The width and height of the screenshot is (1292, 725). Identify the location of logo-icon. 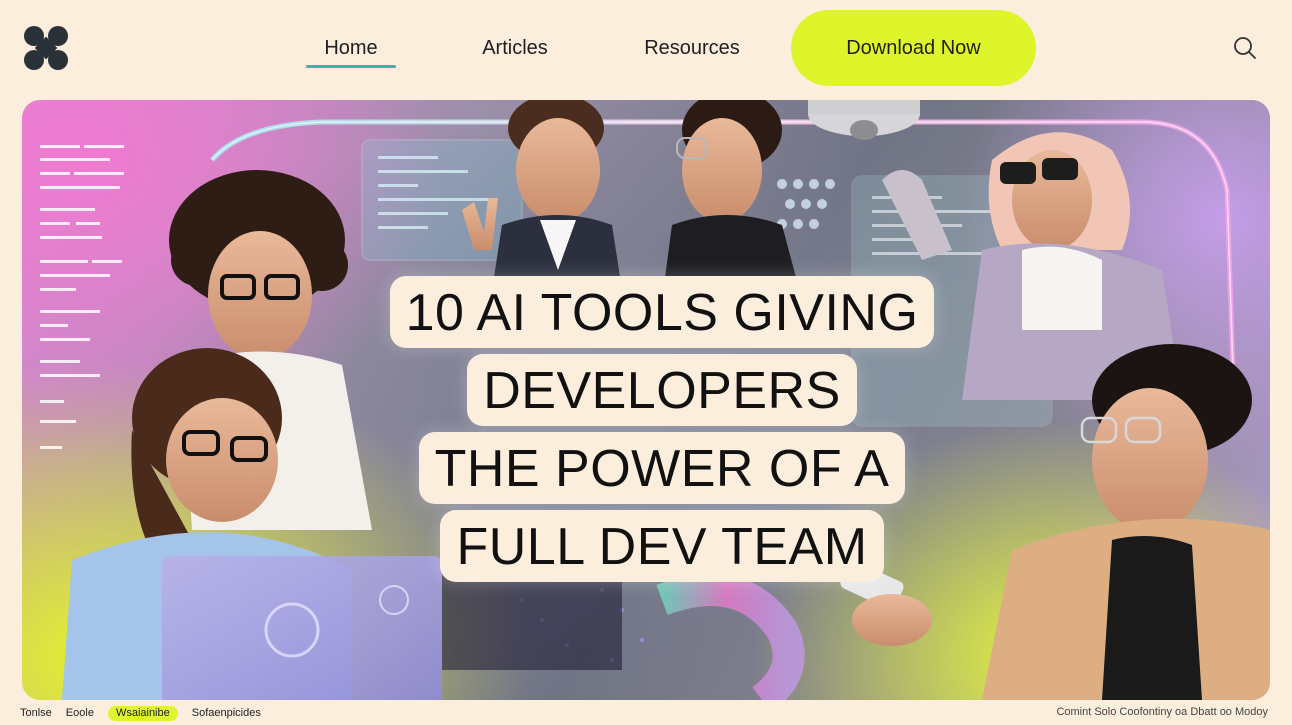
(46, 48).